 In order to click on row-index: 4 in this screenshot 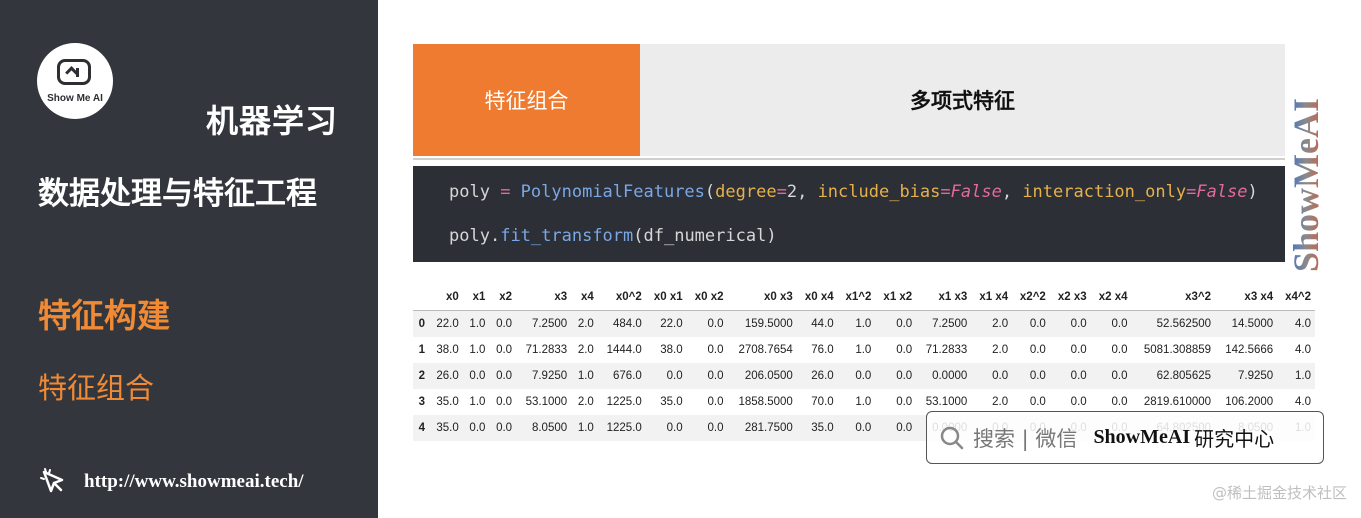, I will do `click(421, 428)`.